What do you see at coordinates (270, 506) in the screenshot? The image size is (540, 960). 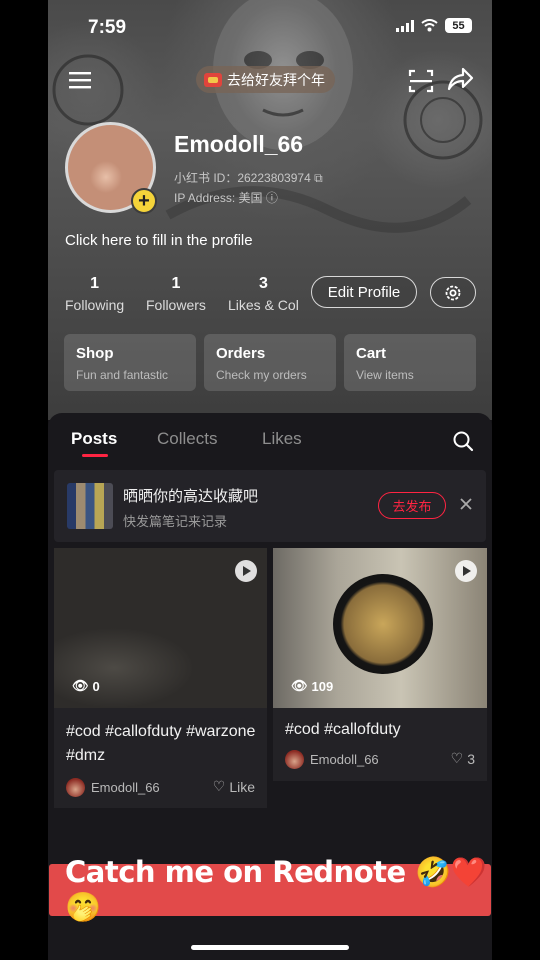 I see `publish-prompt-card: 晒晒你的高达收藏吧 快发篇笔记来记录 去发布` at bounding box center [270, 506].